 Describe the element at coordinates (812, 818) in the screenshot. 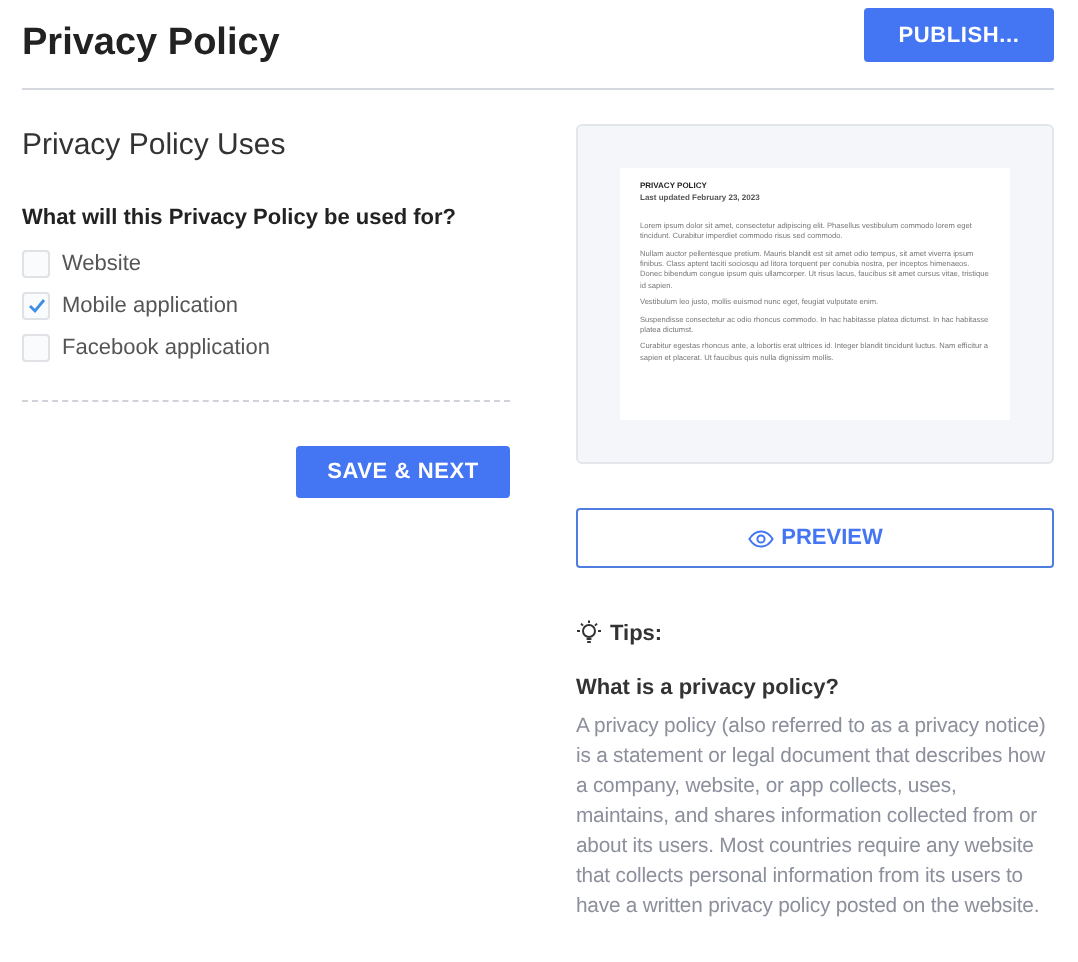

I see `tip-answer: A privacy policy (also referred to as a privacy notice) is a statement or legal document that describes how a company, website, or app collects, uses, maintains, and shares information collected from or about its users. Most countries require any website that collects personal information from its users to have a written privacy policy posted on the website.` at that location.